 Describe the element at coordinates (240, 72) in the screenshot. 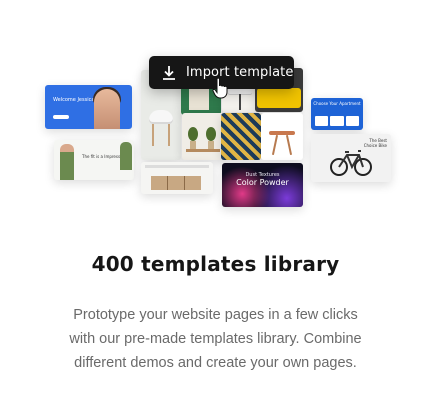

I see `import-template-label: Import template` at that location.